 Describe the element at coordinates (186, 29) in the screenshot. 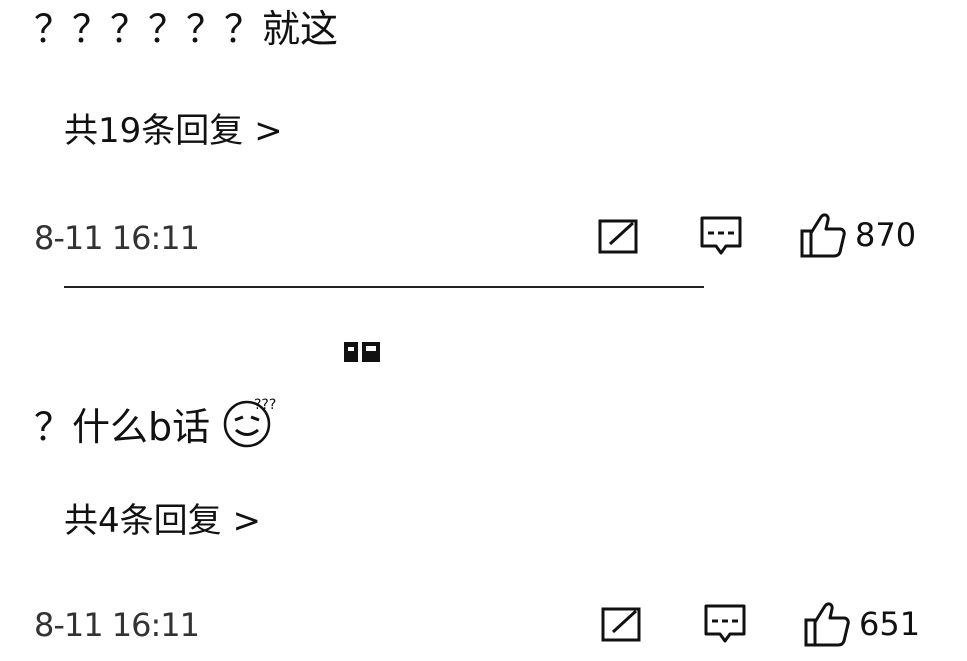

I see `comment-text: ？？？？？？就这` at that location.